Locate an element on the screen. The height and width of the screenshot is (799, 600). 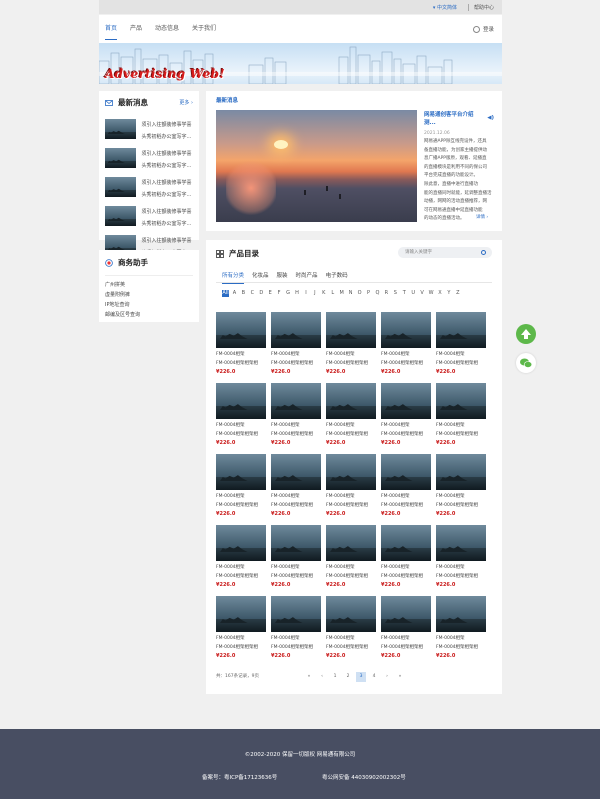
news-more-link: 更多 › is located at coordinates (186, 102).